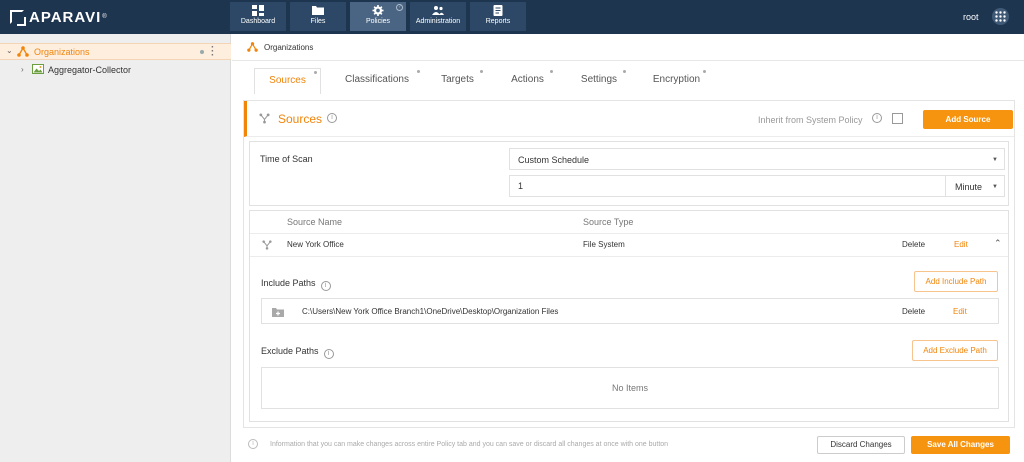 The image size is (1024, 462). I want to click on source-name: New York Office, so click(315, 244).